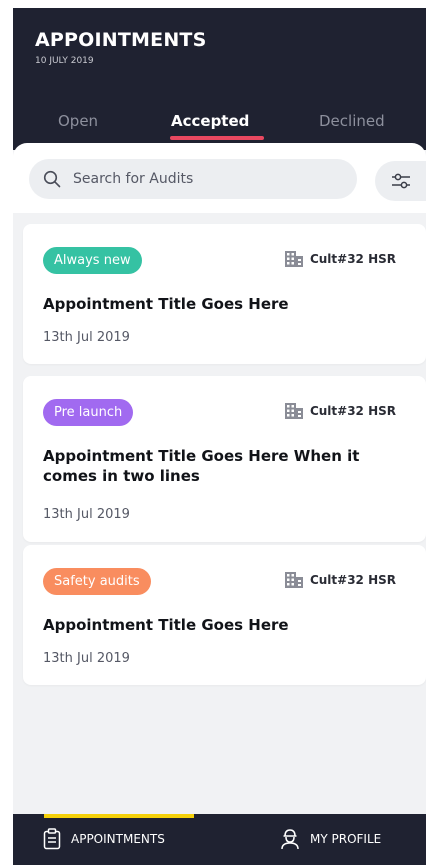  What do you see at coordinates (78, 121) in the screenshot?
I see `tab-open: Open` at bounding box center [78, 121].